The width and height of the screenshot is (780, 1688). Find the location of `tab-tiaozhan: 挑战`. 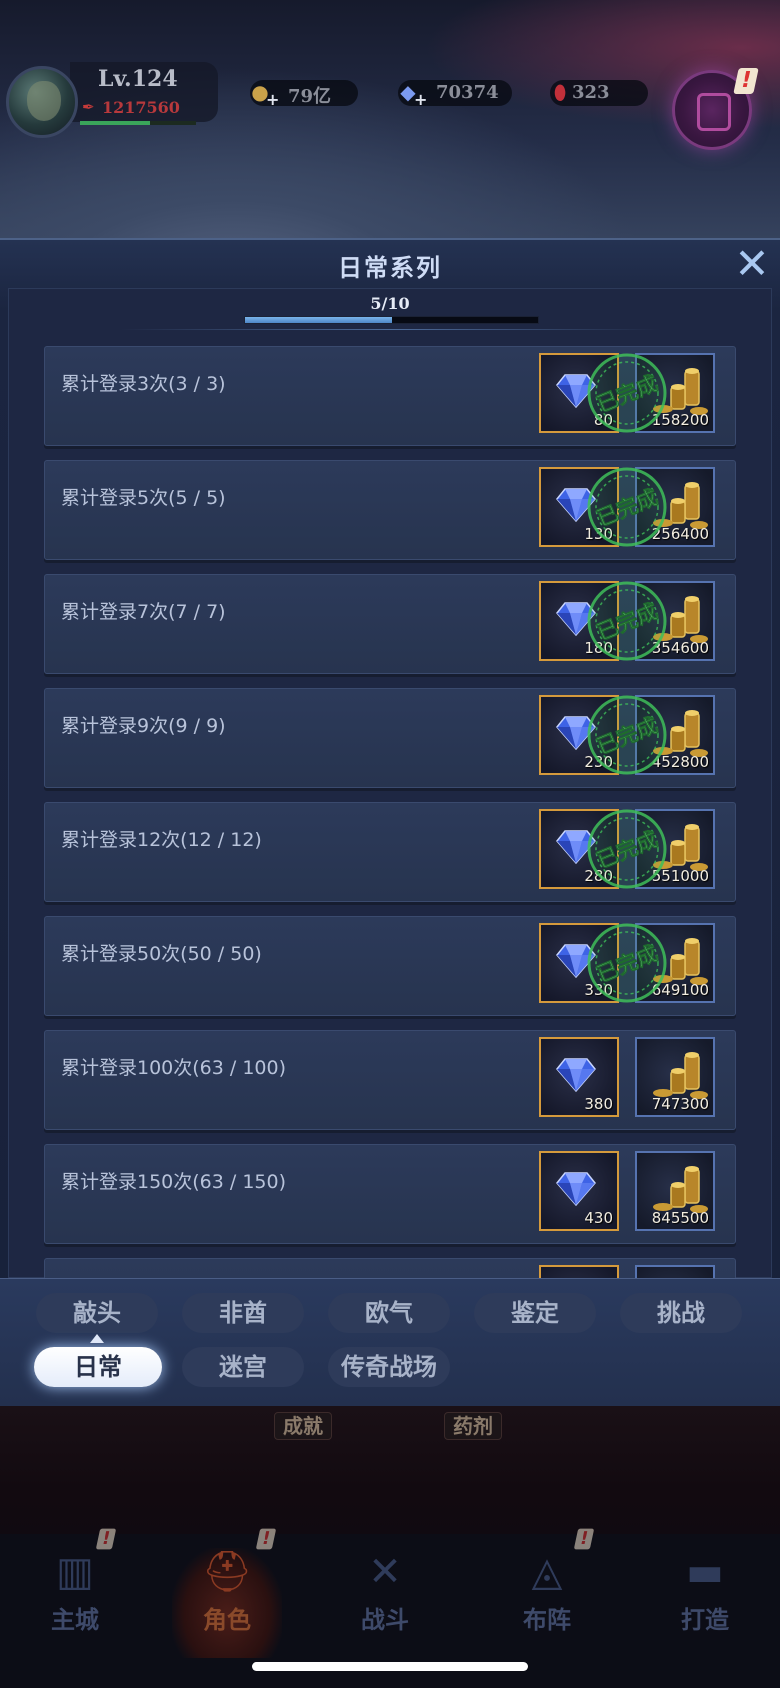

tab-tiaozhan: 挑战 is located at coordinates (681, 1313).